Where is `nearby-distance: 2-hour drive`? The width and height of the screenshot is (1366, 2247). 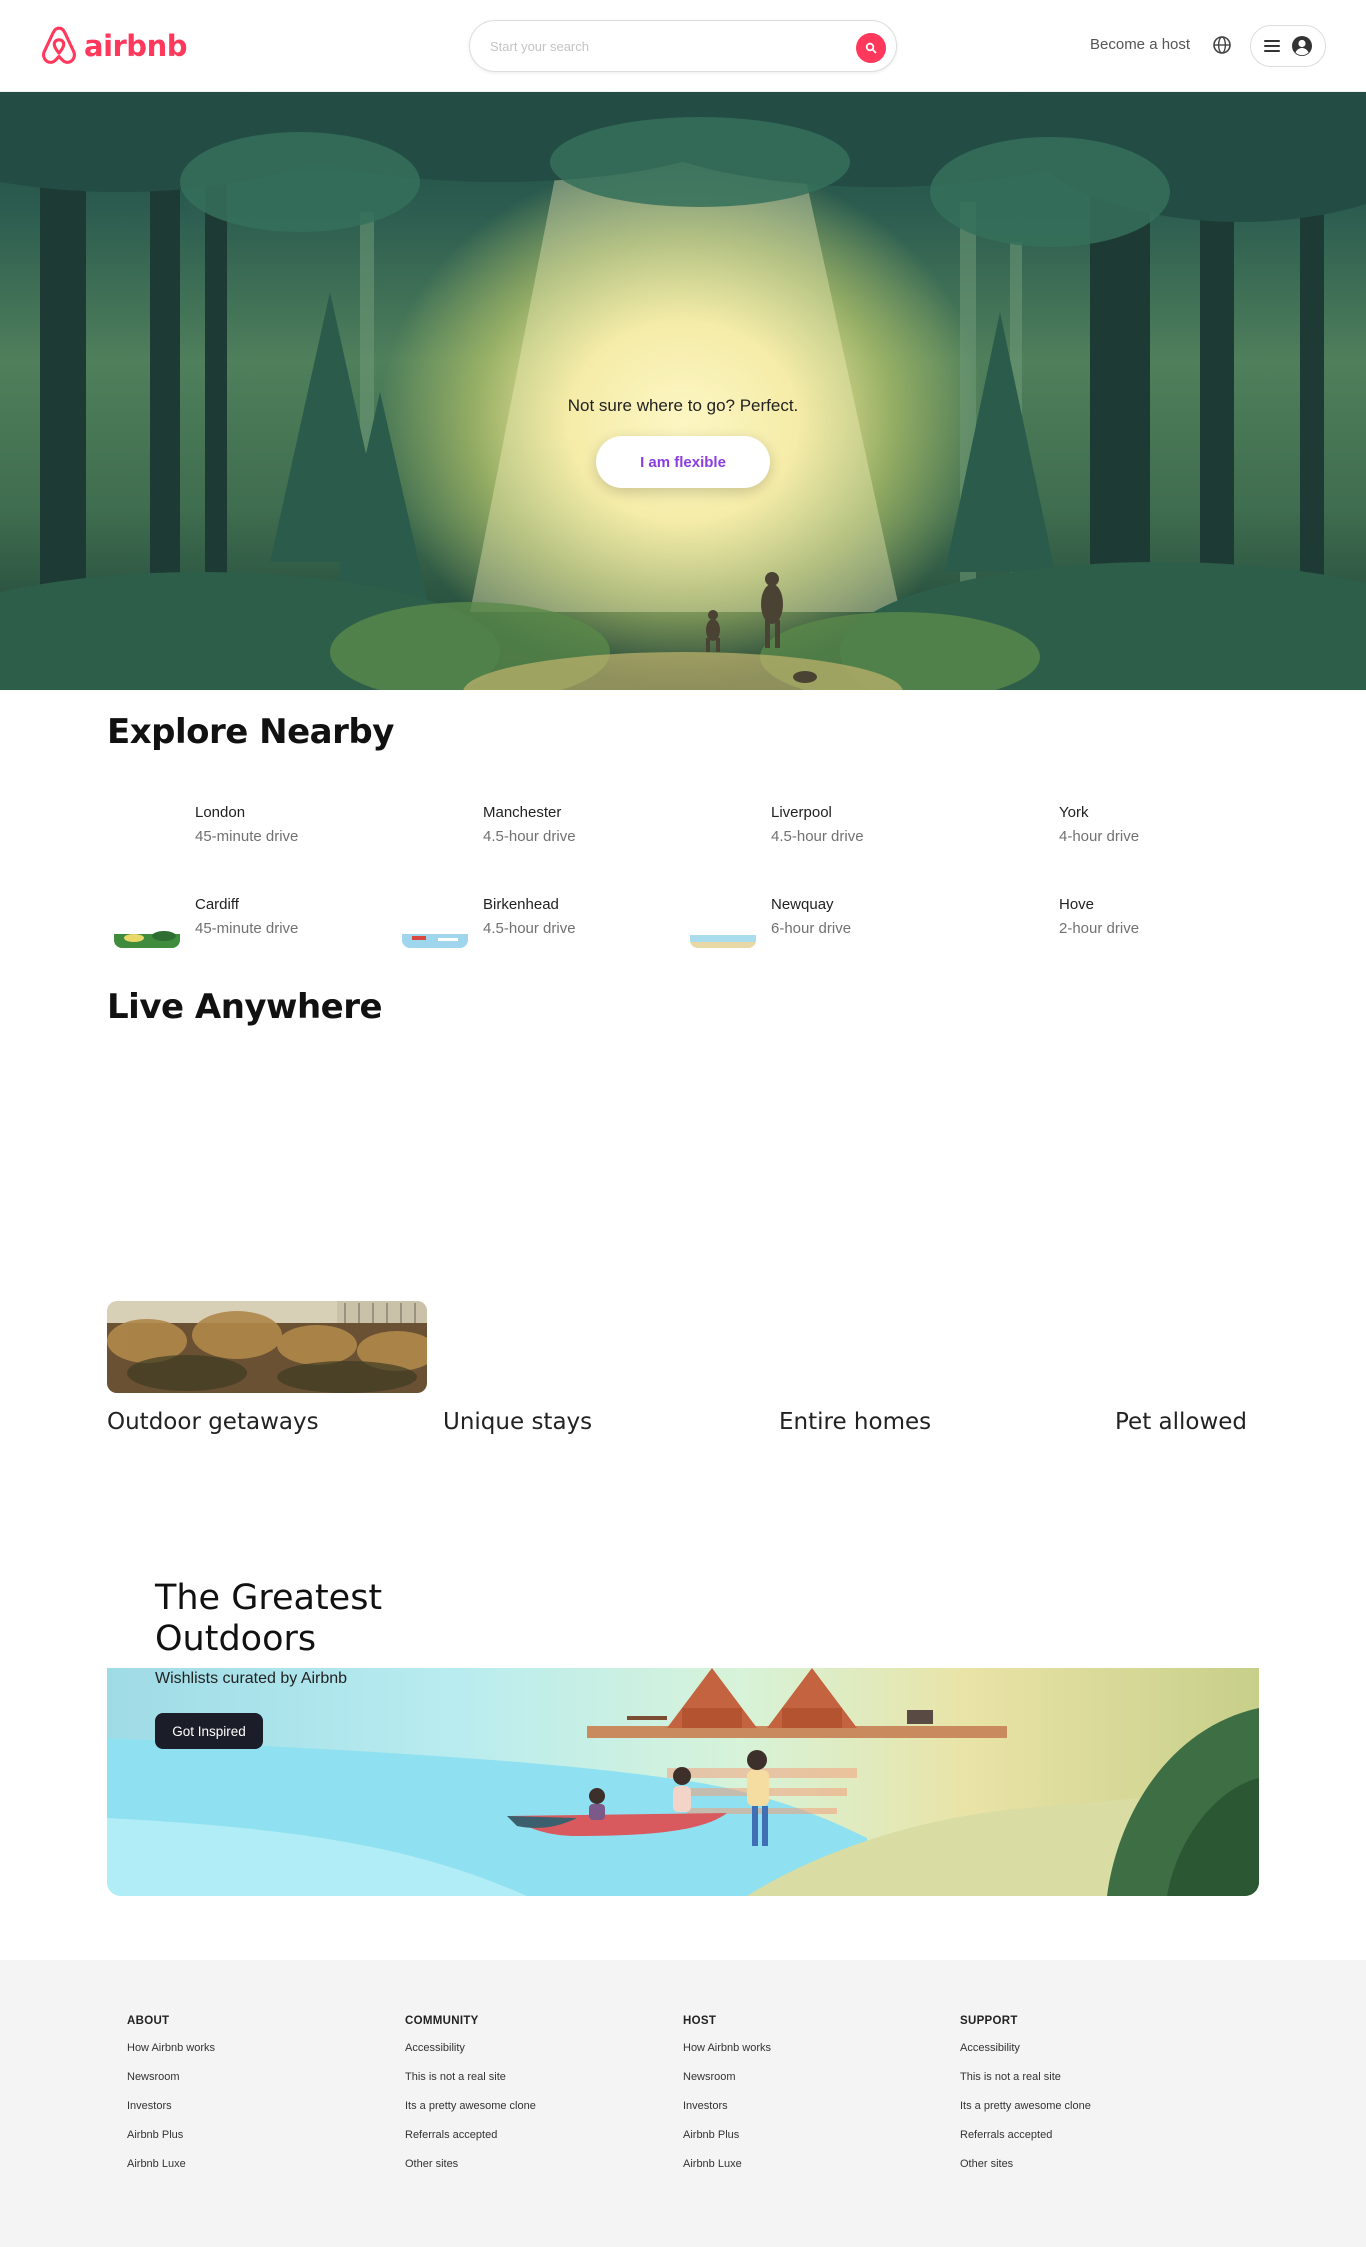 nearby-distance: 2-hour drive is located at coordinates (1099, 928).